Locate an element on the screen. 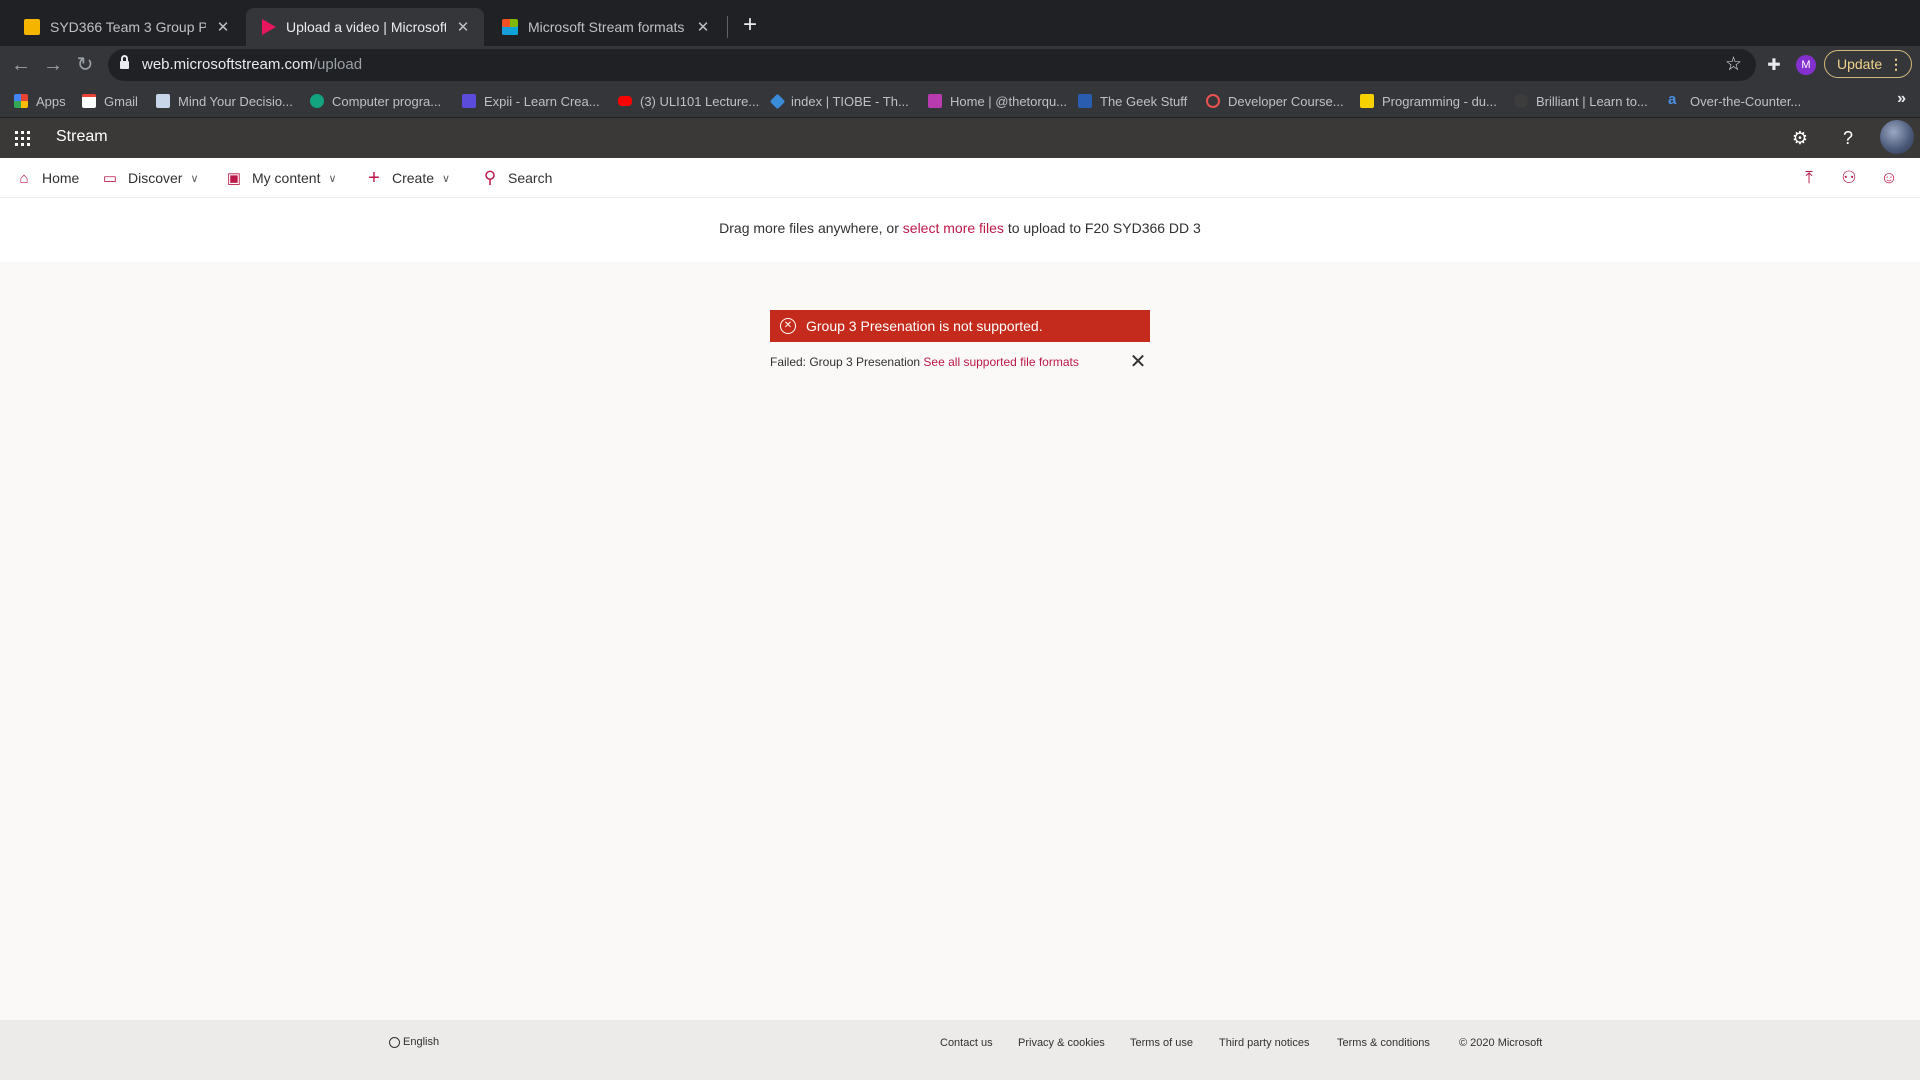 Image resolution: width=1920 pixels, height=1080 pixels. copyright: © 2020 Microsoft is located at coordinates (1501, 1043).